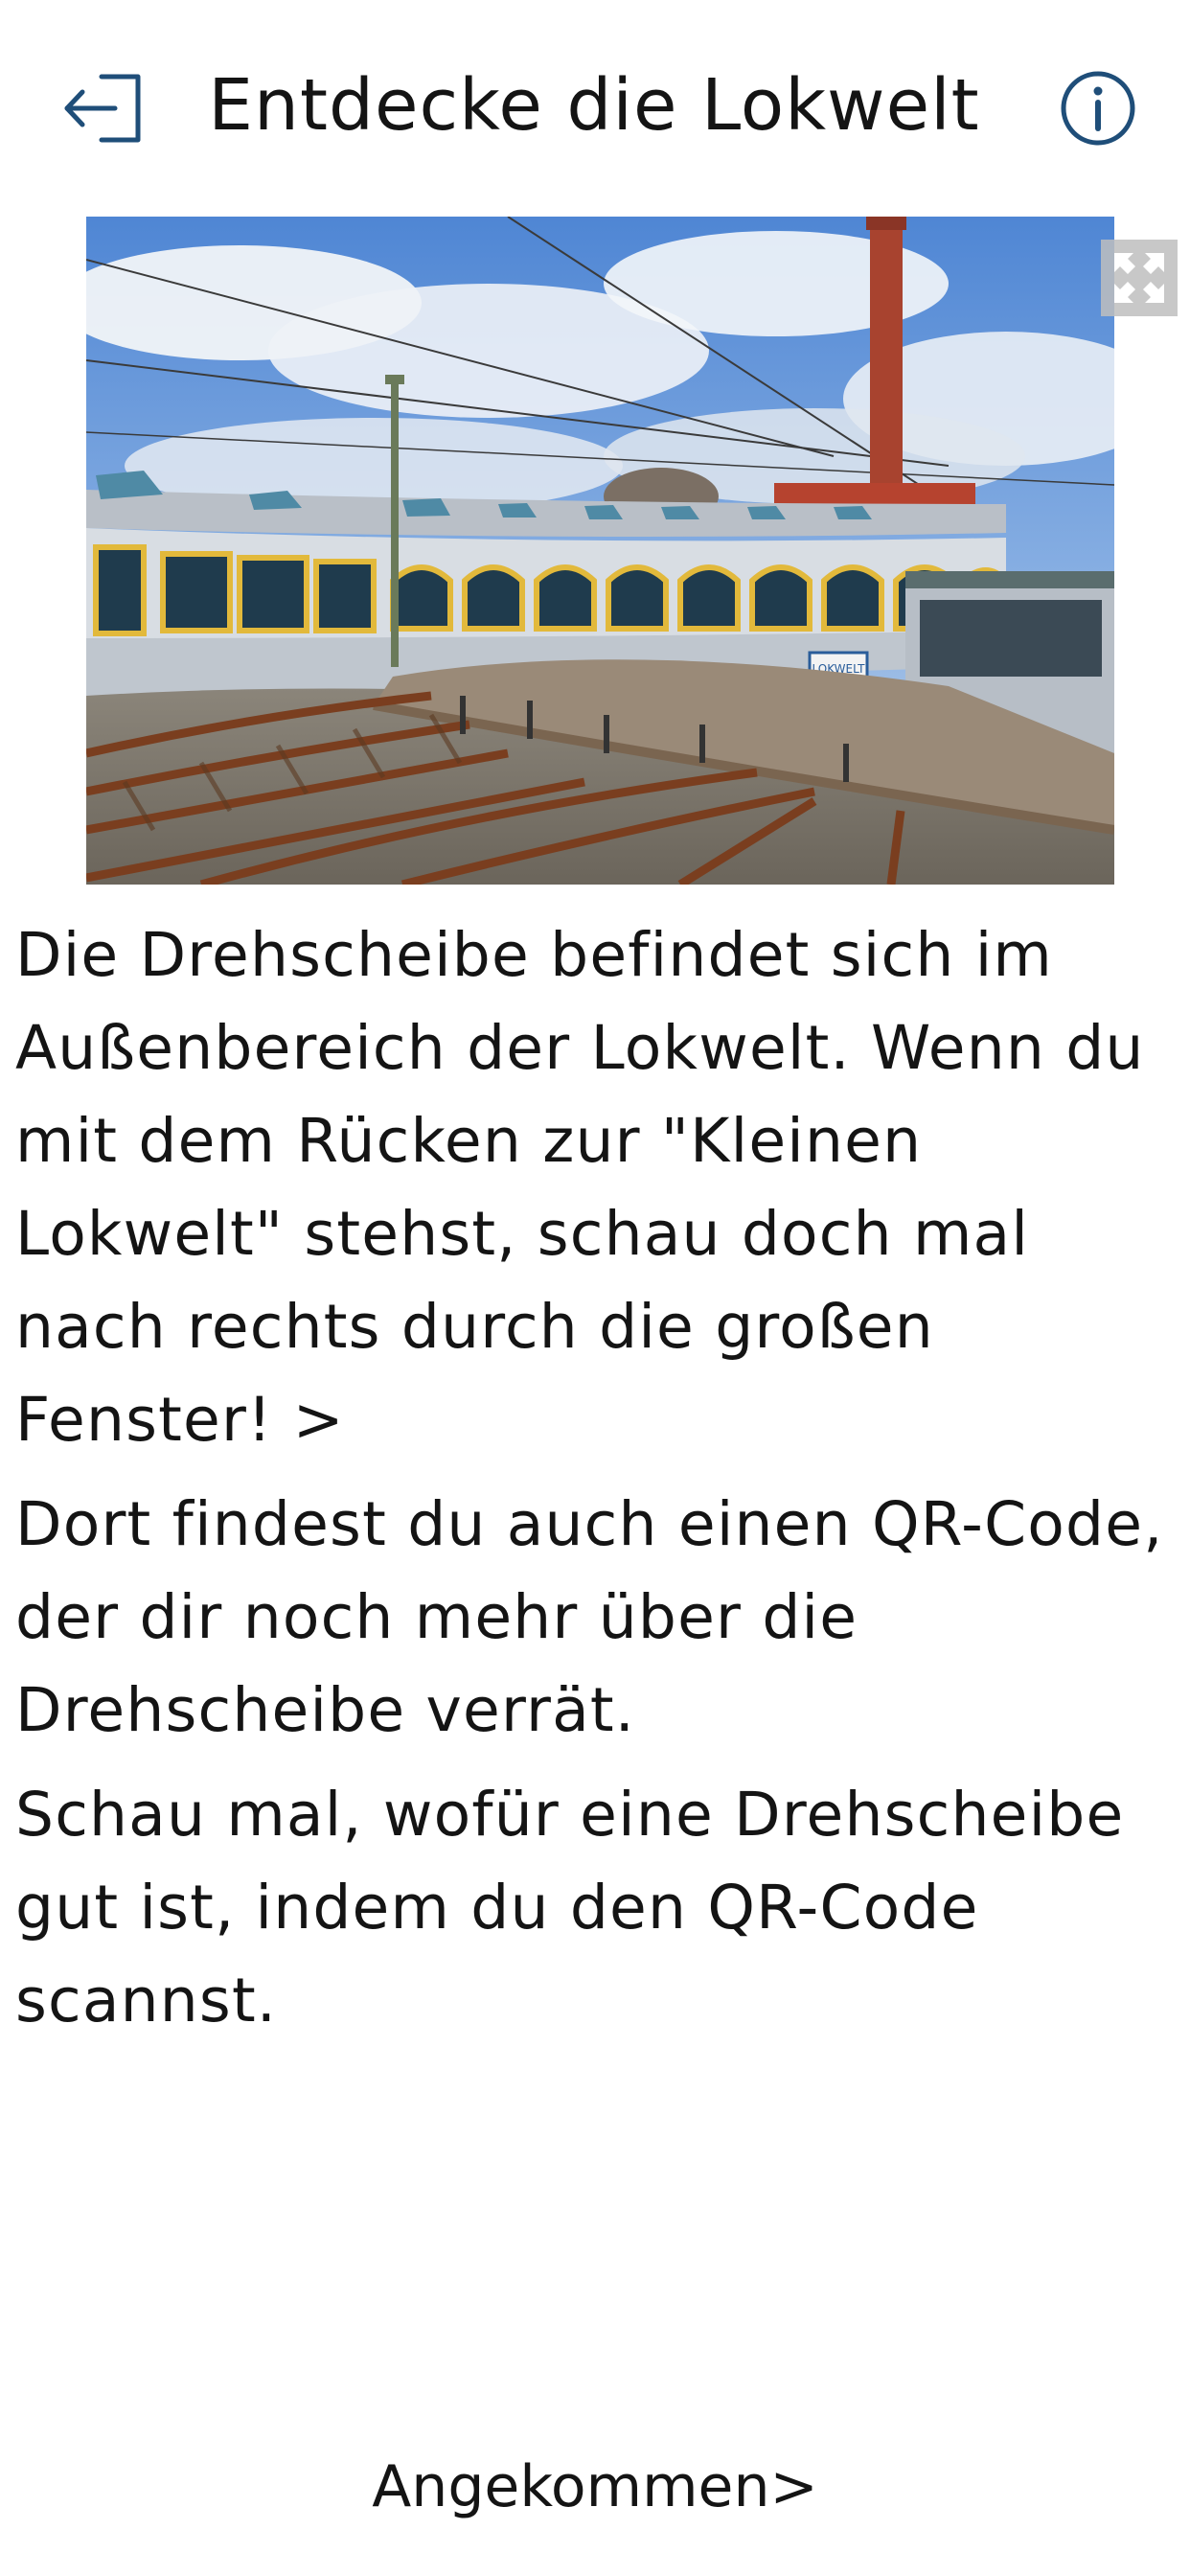 The height and width of the screenshot is (2576, 1190). What do you see at coordinates (103, 108) in the screenshot?
I see `exit-icon` at bounding box center [103, 108].